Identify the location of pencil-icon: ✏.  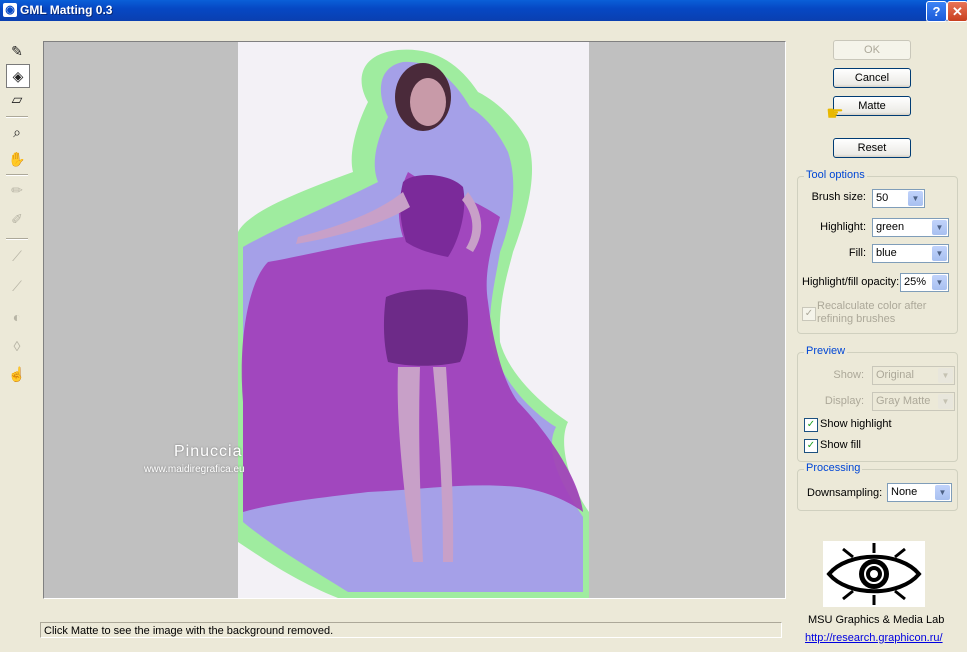
(17, 189).